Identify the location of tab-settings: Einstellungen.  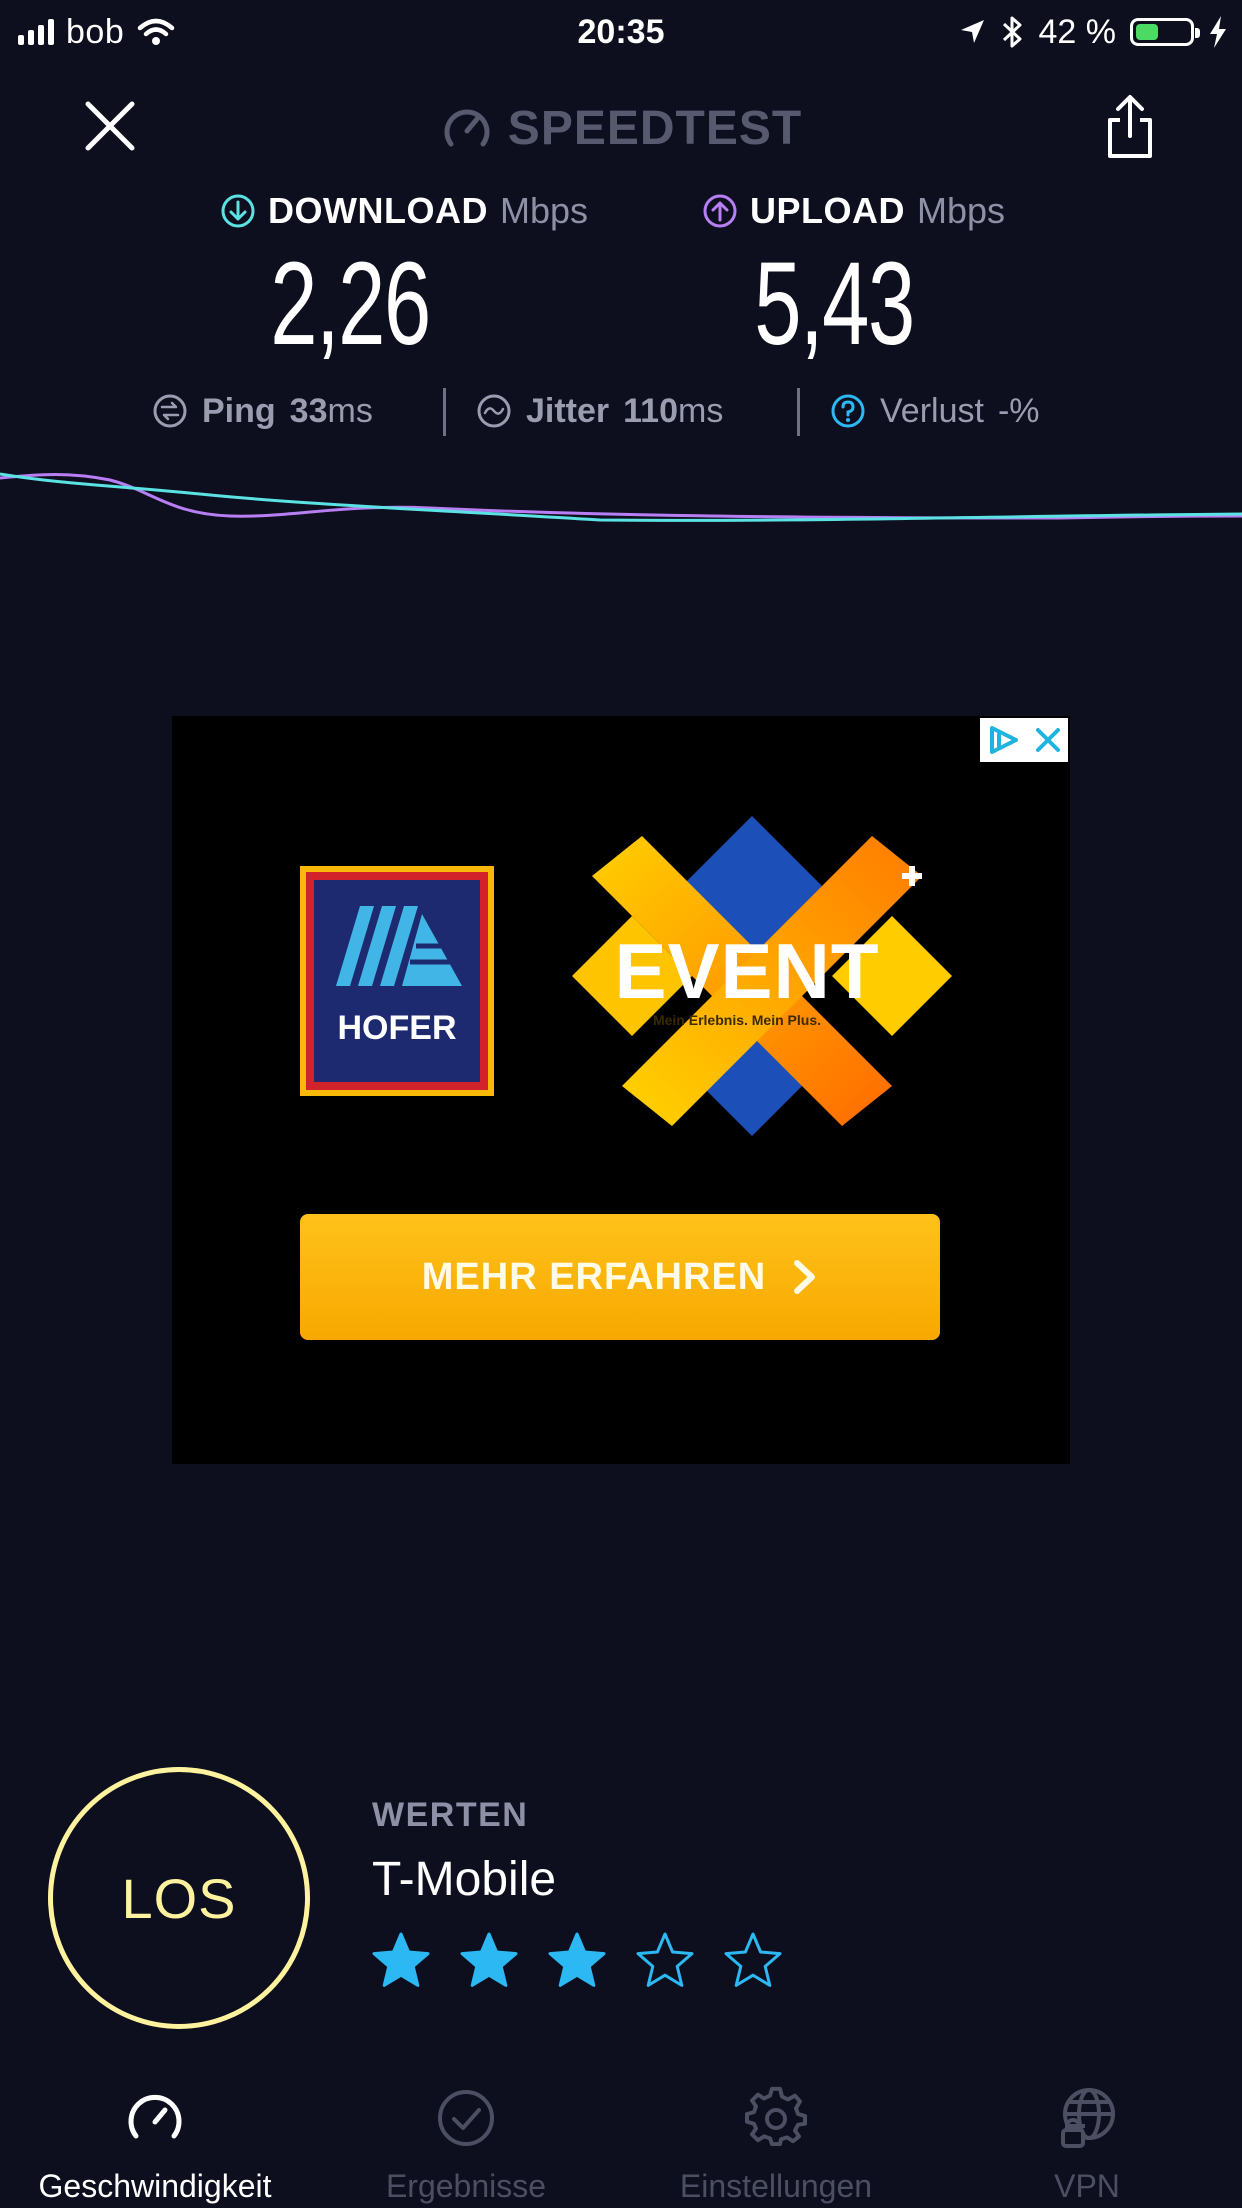
(776, 2147).